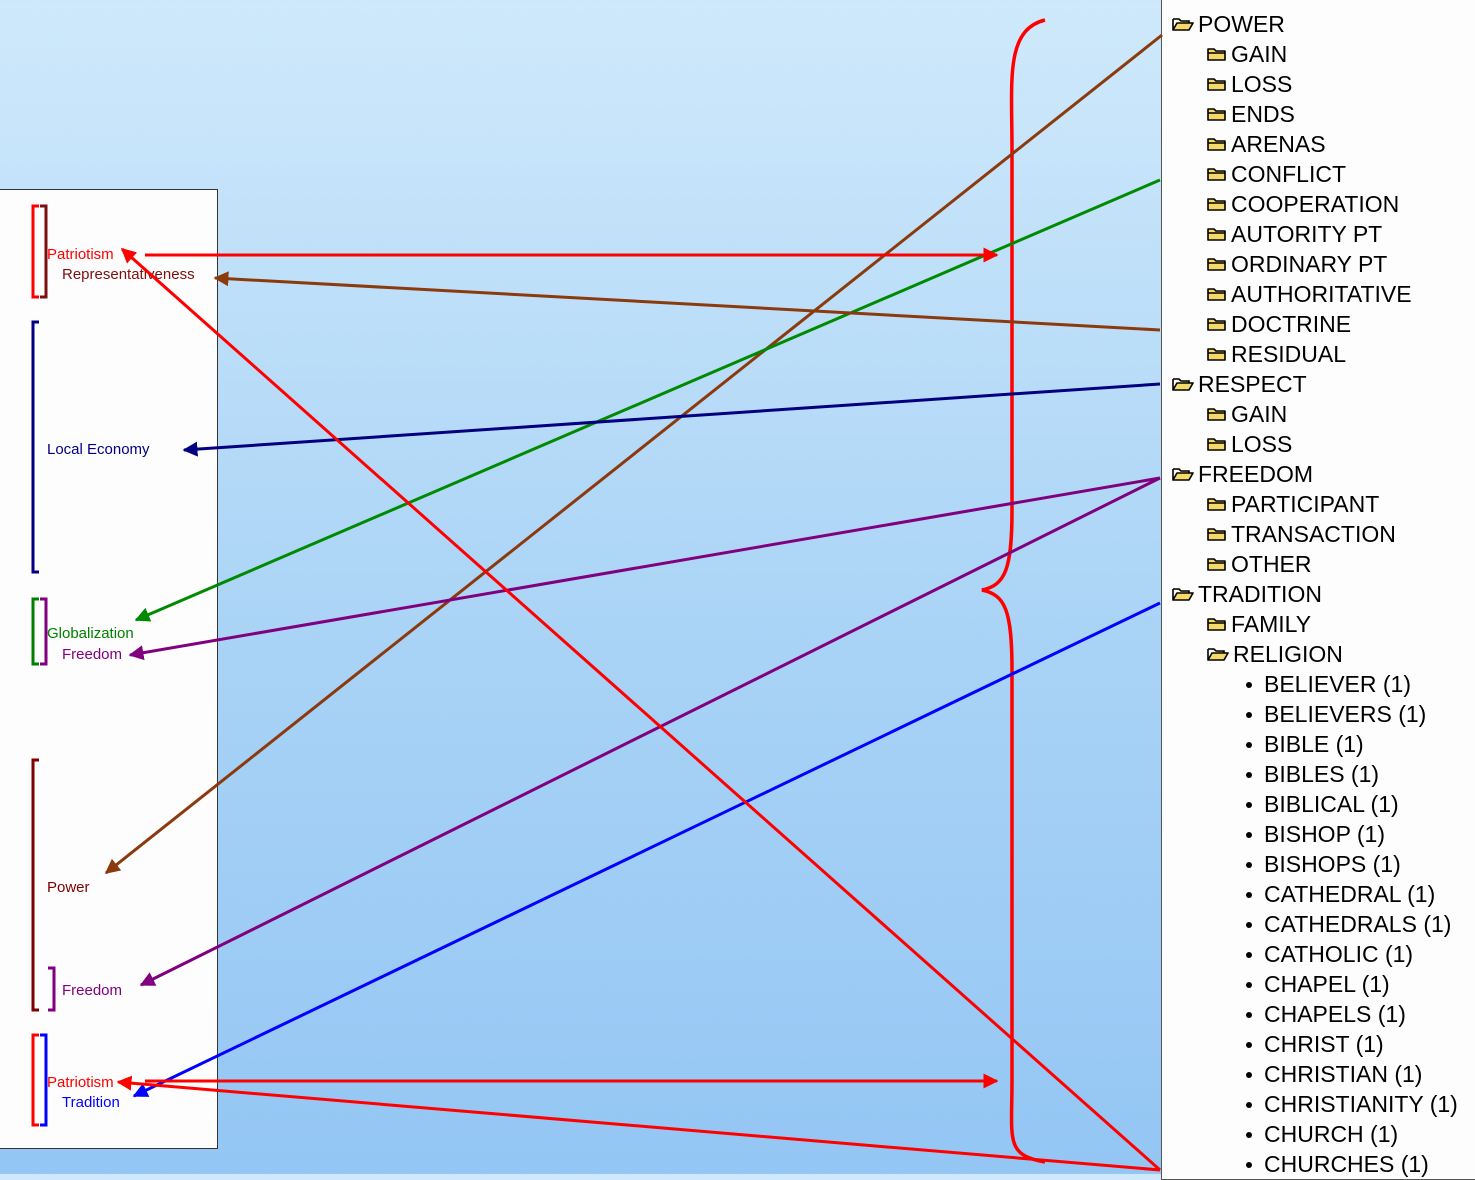  What do you see at coordinates (638, 1123) in the screenshot?
I see `churches-to-patriotism-bottom-arrow` at bounding box center [638, 1123].